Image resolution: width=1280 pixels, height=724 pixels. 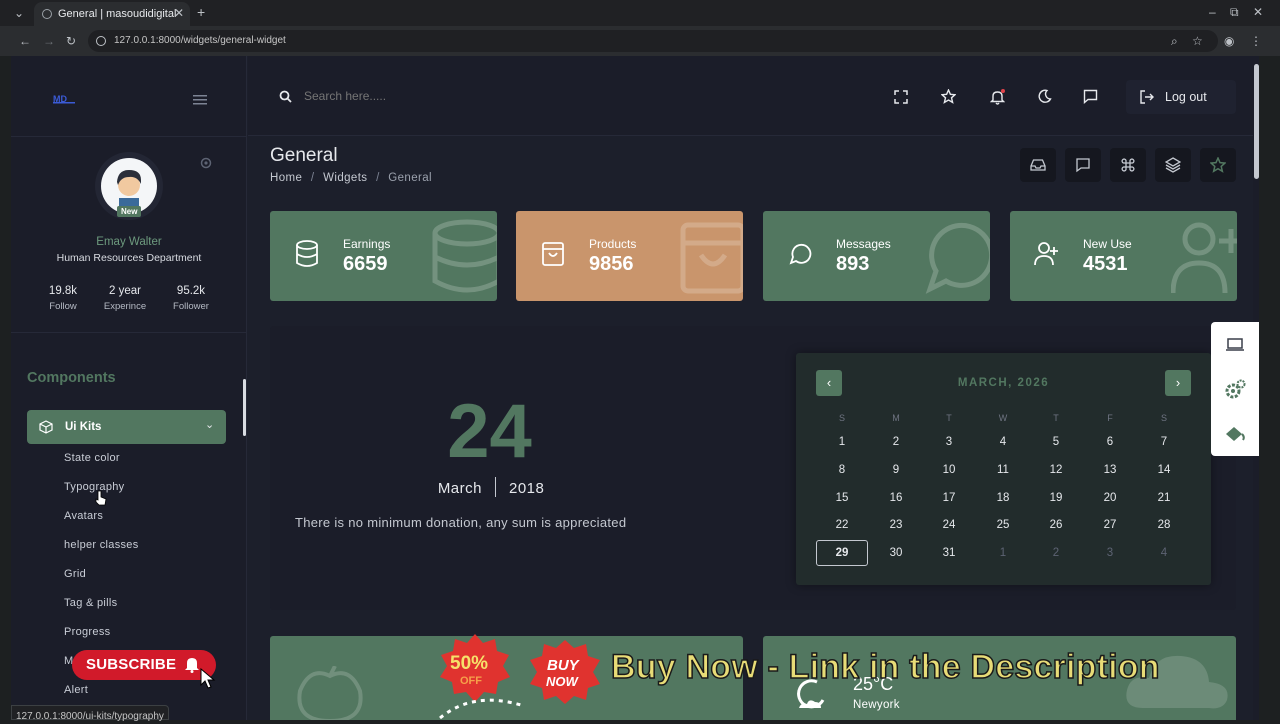 What do you see at coordinates (125, 306) in the screenshot?
I see `stat-label: Experince` at bounding box center [125, 306].